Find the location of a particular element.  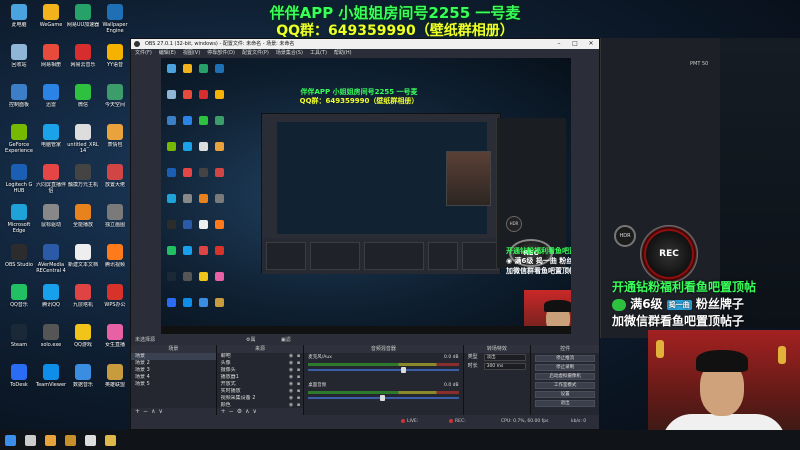

desktop-icon: 回收站 is located at coordinates (19, 64).